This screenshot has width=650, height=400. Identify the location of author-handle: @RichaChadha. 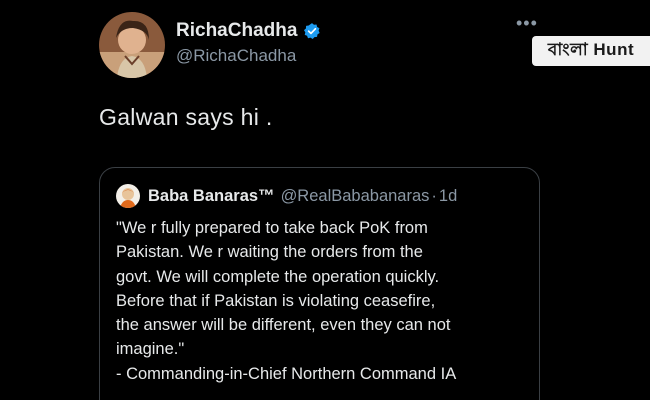
(248, 56).